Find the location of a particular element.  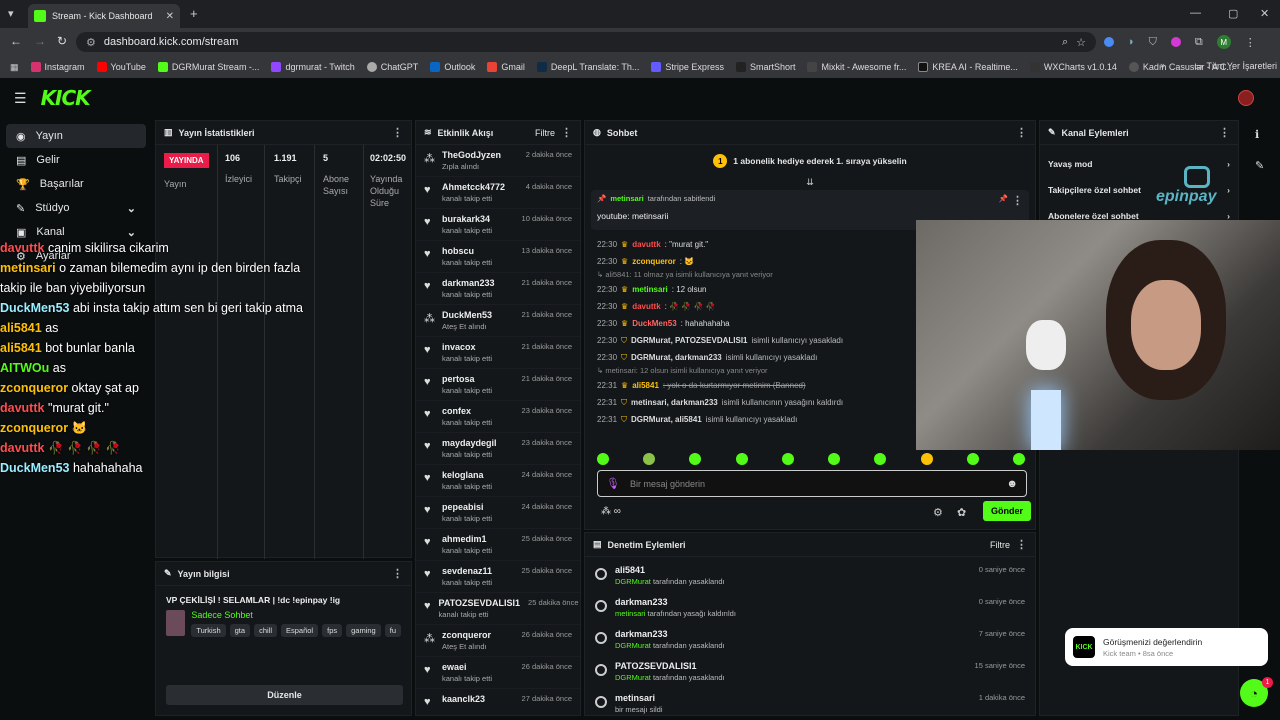

sidebar-item-yayin: ◉ Yayın is located at coordinates (76, 136).